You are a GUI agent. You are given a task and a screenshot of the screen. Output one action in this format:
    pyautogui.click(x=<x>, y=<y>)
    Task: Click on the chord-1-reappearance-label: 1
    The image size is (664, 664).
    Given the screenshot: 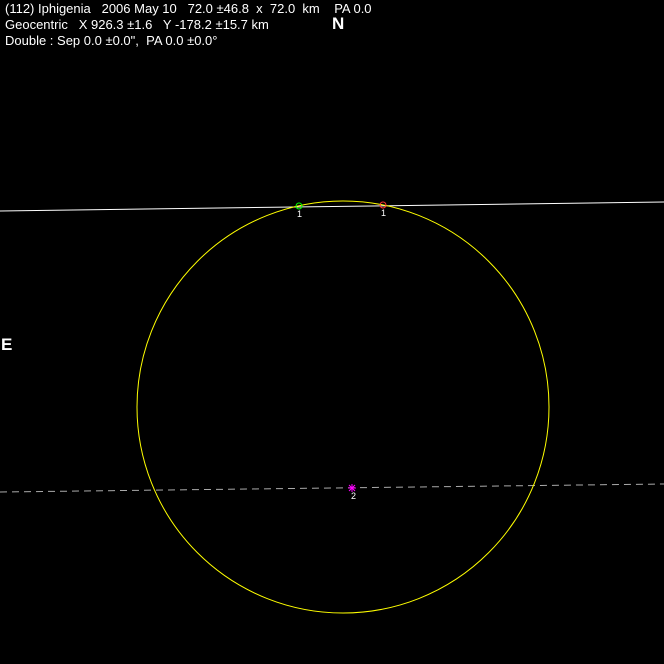 What is the action you would take?
    pyautogui.click(x=383, y=213)
    